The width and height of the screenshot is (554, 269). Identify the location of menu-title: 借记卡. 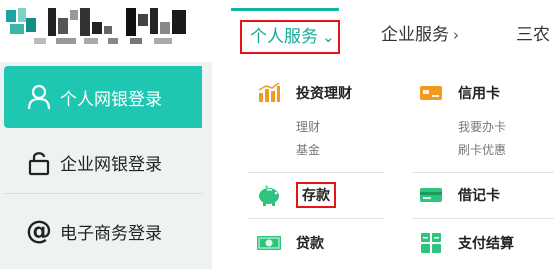
(479, 196).